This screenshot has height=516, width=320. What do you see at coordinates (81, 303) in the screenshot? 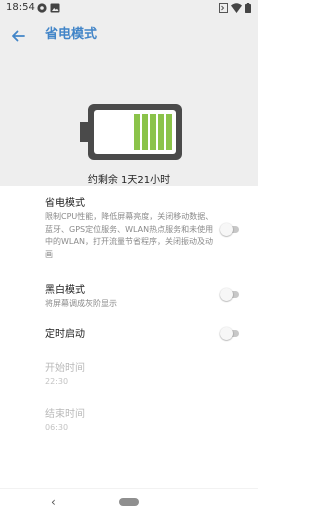
I see `grayscale-description: 将屏幕调成灰阶显示` at bounding box center [81, 303].